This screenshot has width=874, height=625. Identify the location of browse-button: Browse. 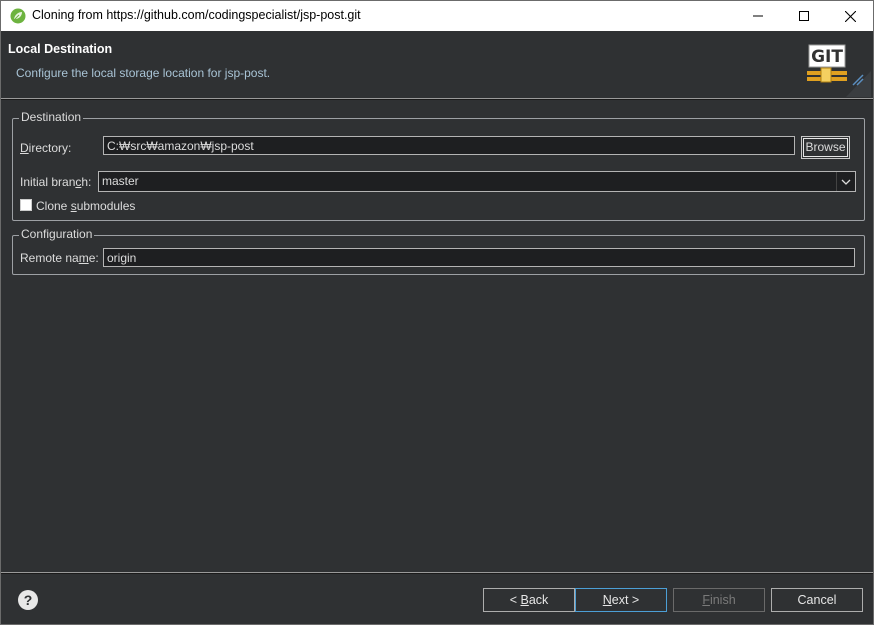
(825, 147).